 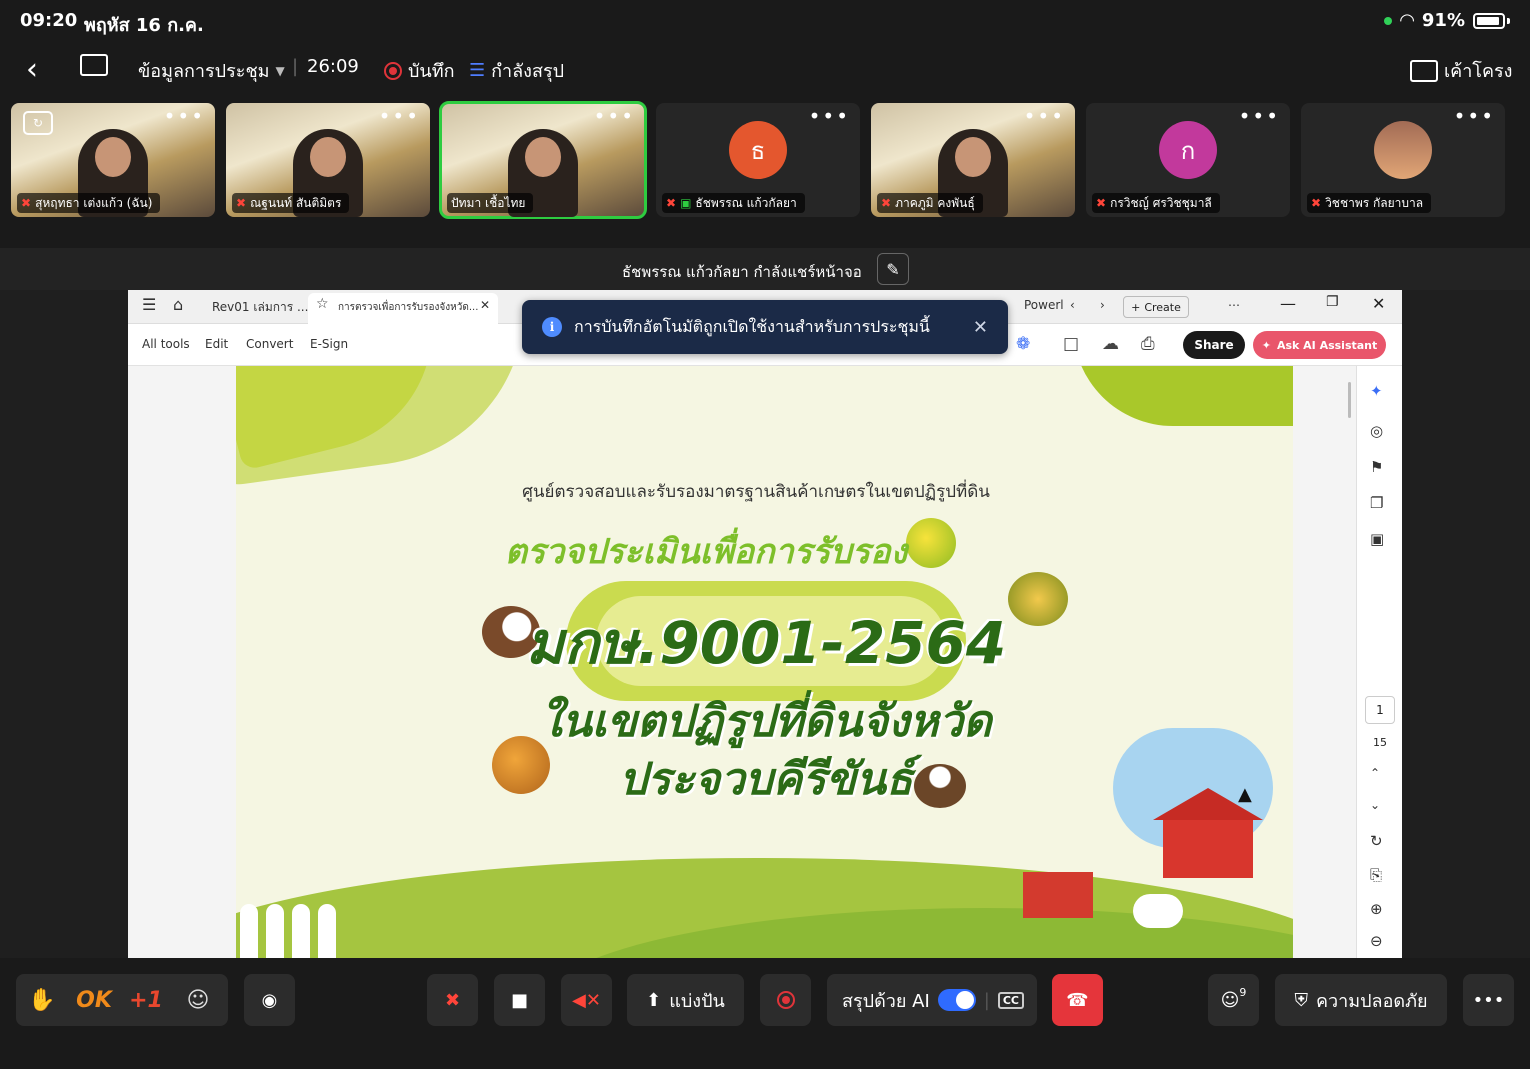 I want to click on record-toggle-button, so click(x=785, y=1000).